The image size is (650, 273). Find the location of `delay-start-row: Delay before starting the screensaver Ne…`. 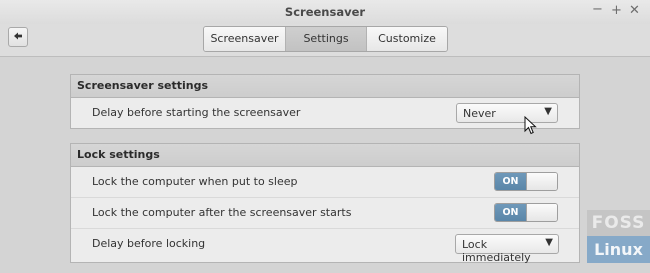

delay-start-row: Delay before starting the screensaver Ne… is located at coordinates (325, 113).